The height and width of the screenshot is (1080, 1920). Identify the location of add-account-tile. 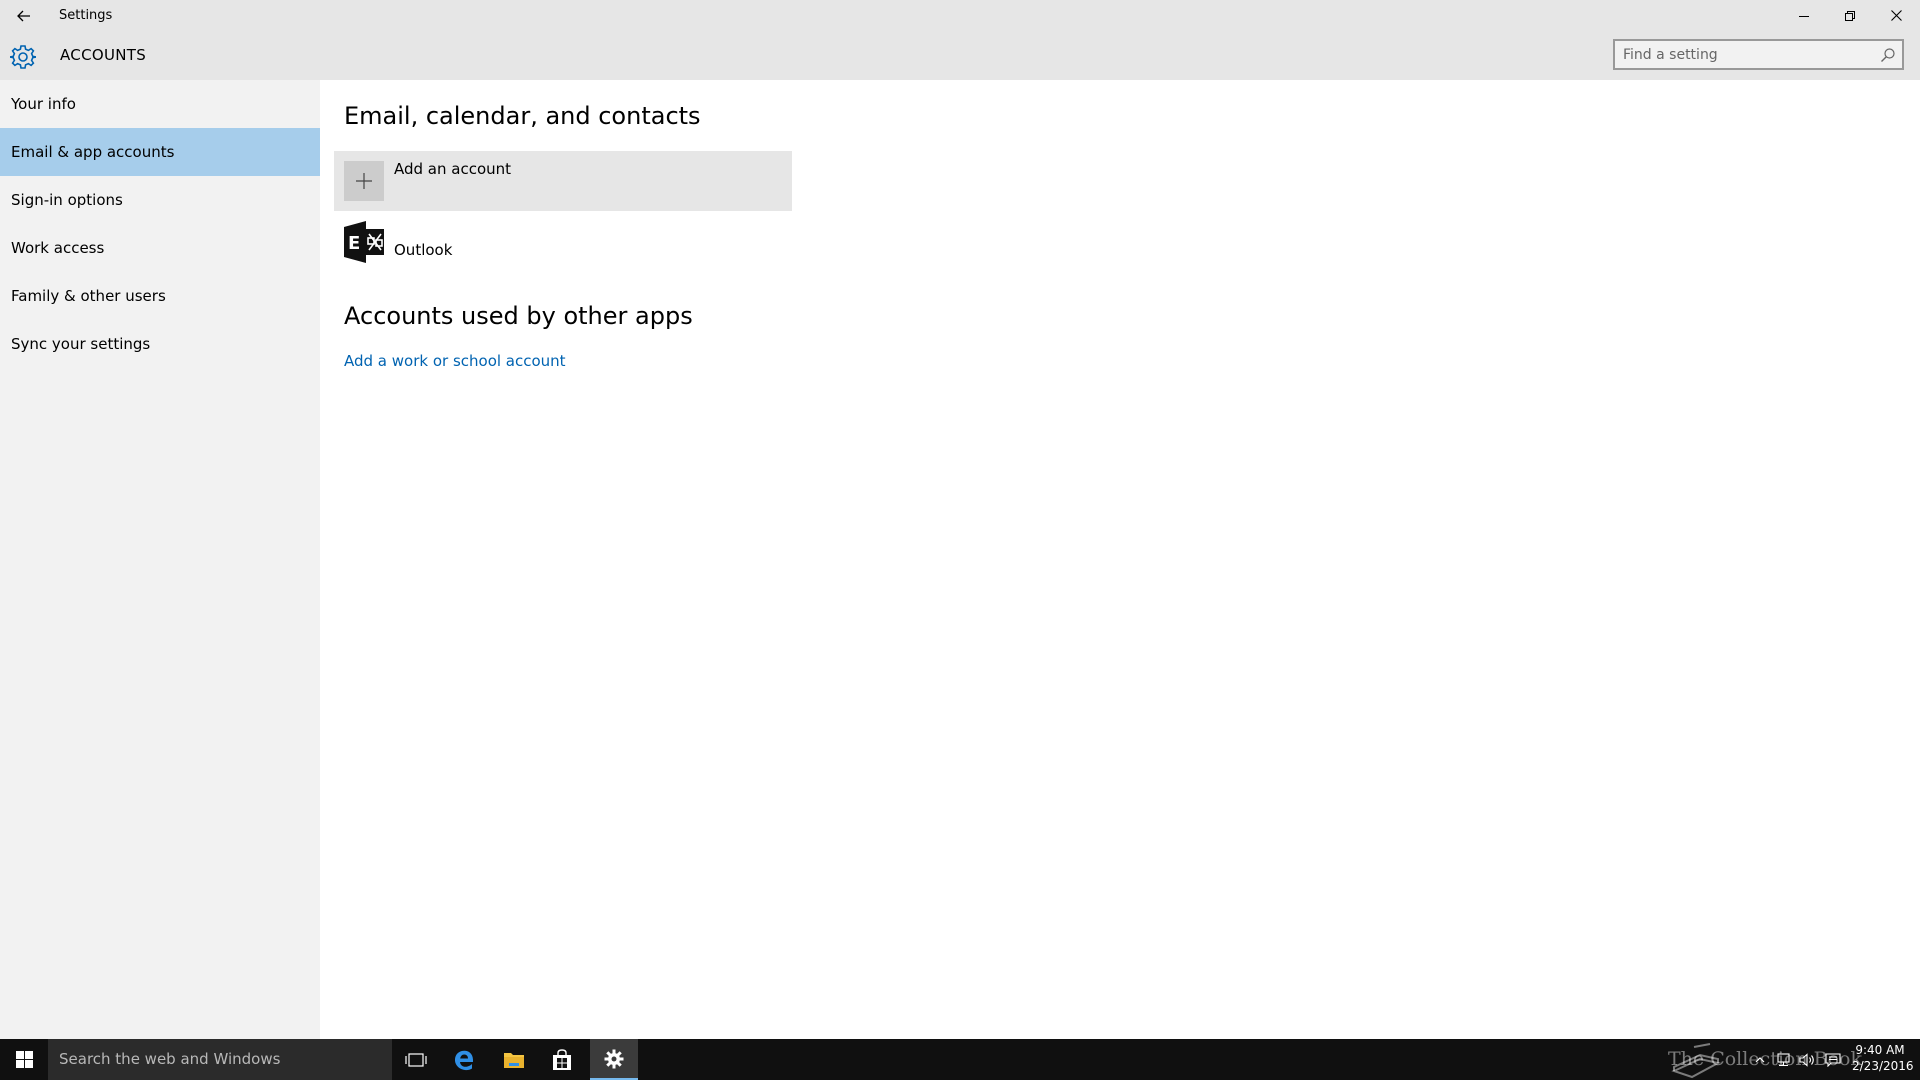
(364, 181).